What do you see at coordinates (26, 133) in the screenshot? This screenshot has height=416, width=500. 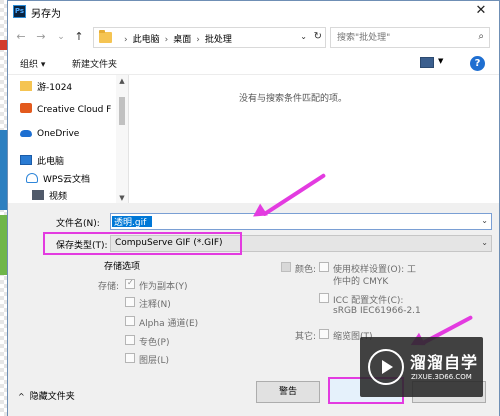 I see `onedrive-icon` at bounding box center [26, 133].